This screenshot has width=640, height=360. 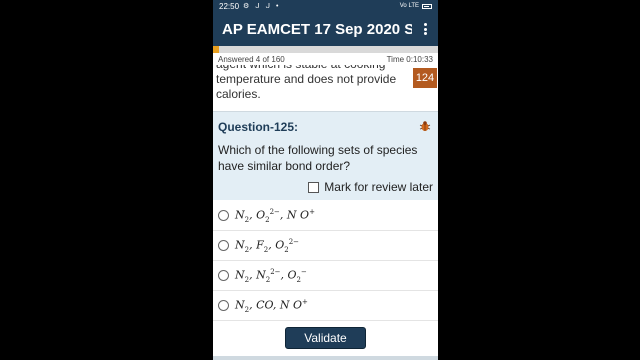 What do you see at coordinates (409, 59) in the screenshot?
I see `timer: Time 0:10:33` at bounding box center [409, 59].